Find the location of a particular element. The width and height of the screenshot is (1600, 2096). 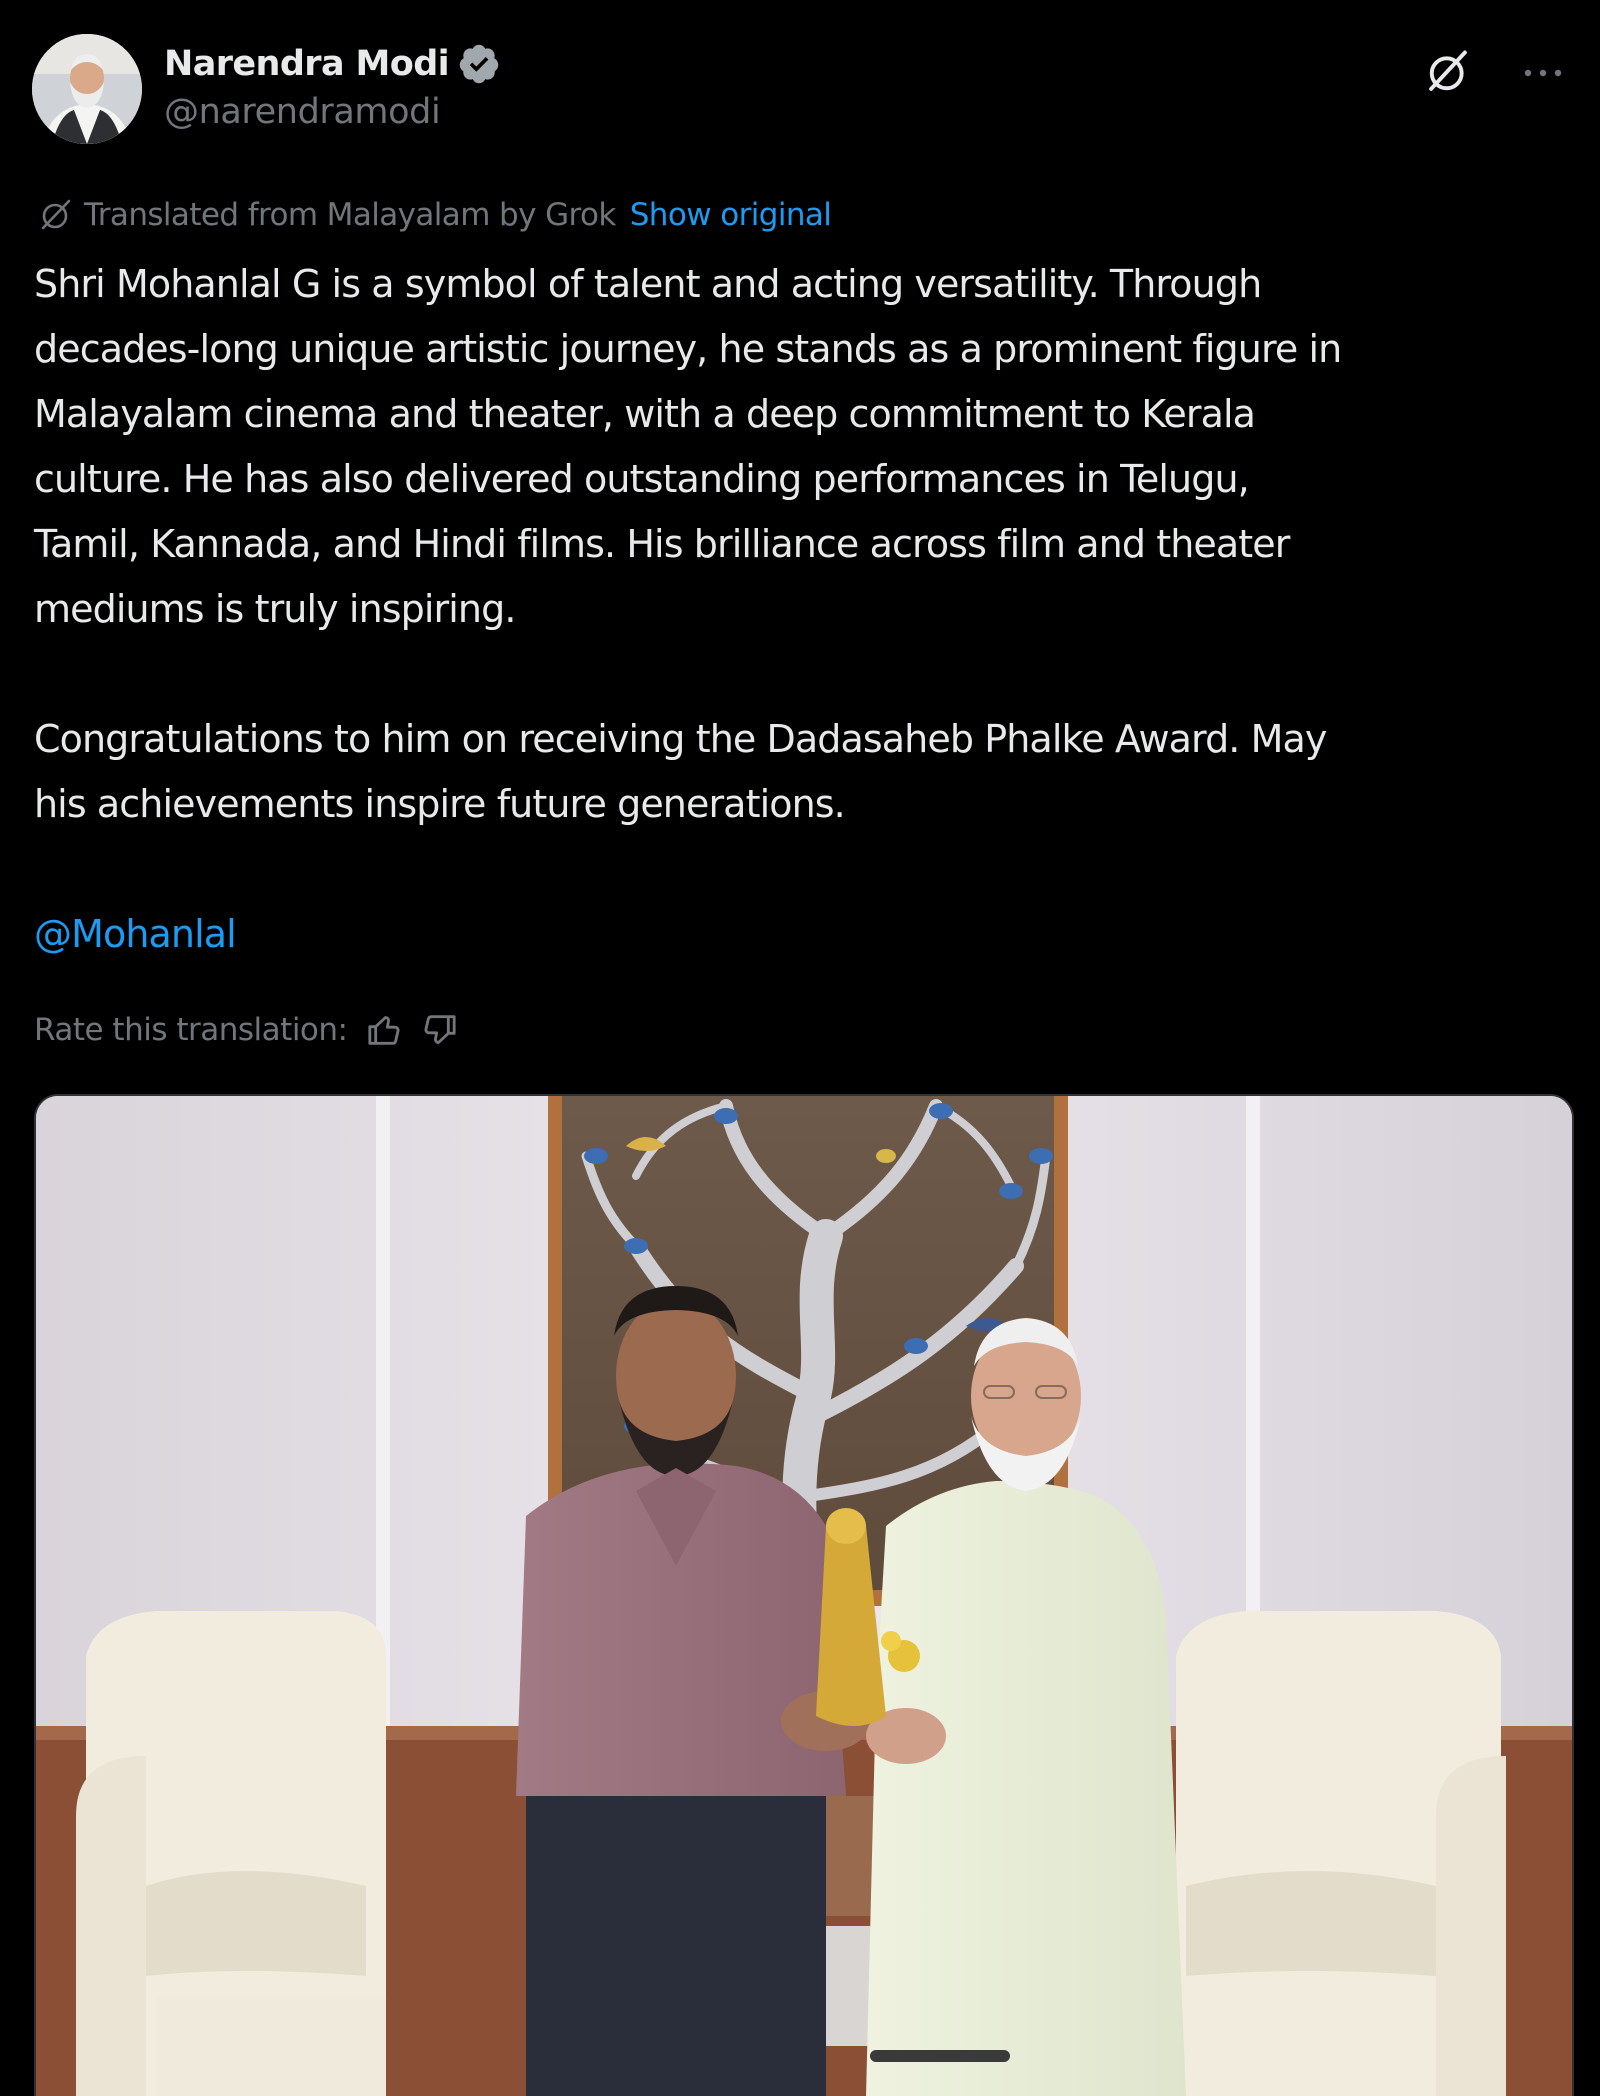

rate-translation: Rate this translation: is located at coordinates (247, 1030).